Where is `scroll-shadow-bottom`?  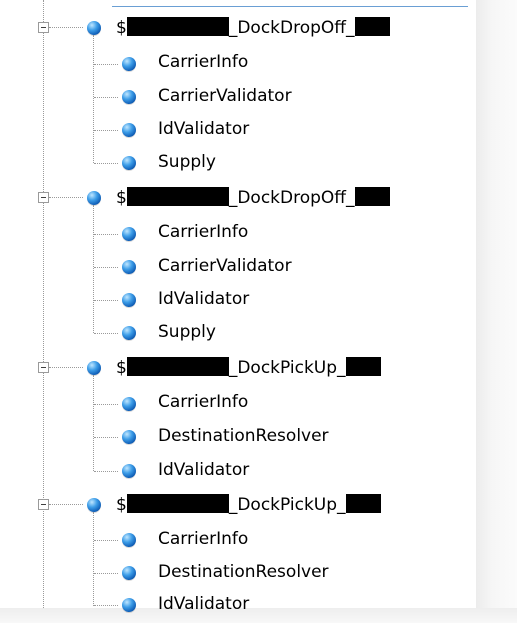 scroll-shadow-bottom is located at coordinates (258, 615).